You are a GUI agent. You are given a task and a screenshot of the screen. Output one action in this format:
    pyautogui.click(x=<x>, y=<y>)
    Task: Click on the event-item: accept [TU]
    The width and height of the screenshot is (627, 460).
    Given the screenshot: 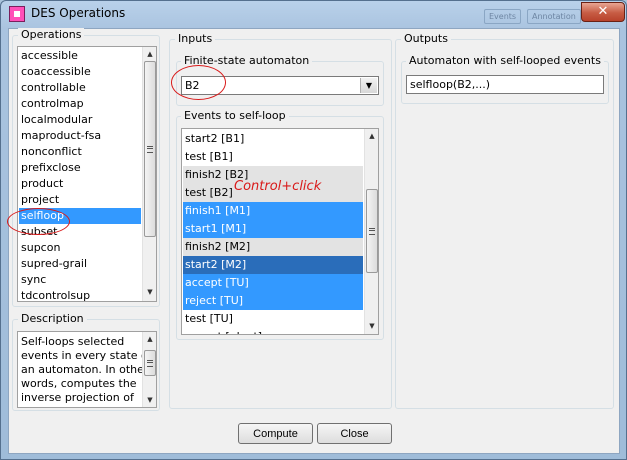 What is the action you would take?
    pyautogui.click(x=273, y=283)
    